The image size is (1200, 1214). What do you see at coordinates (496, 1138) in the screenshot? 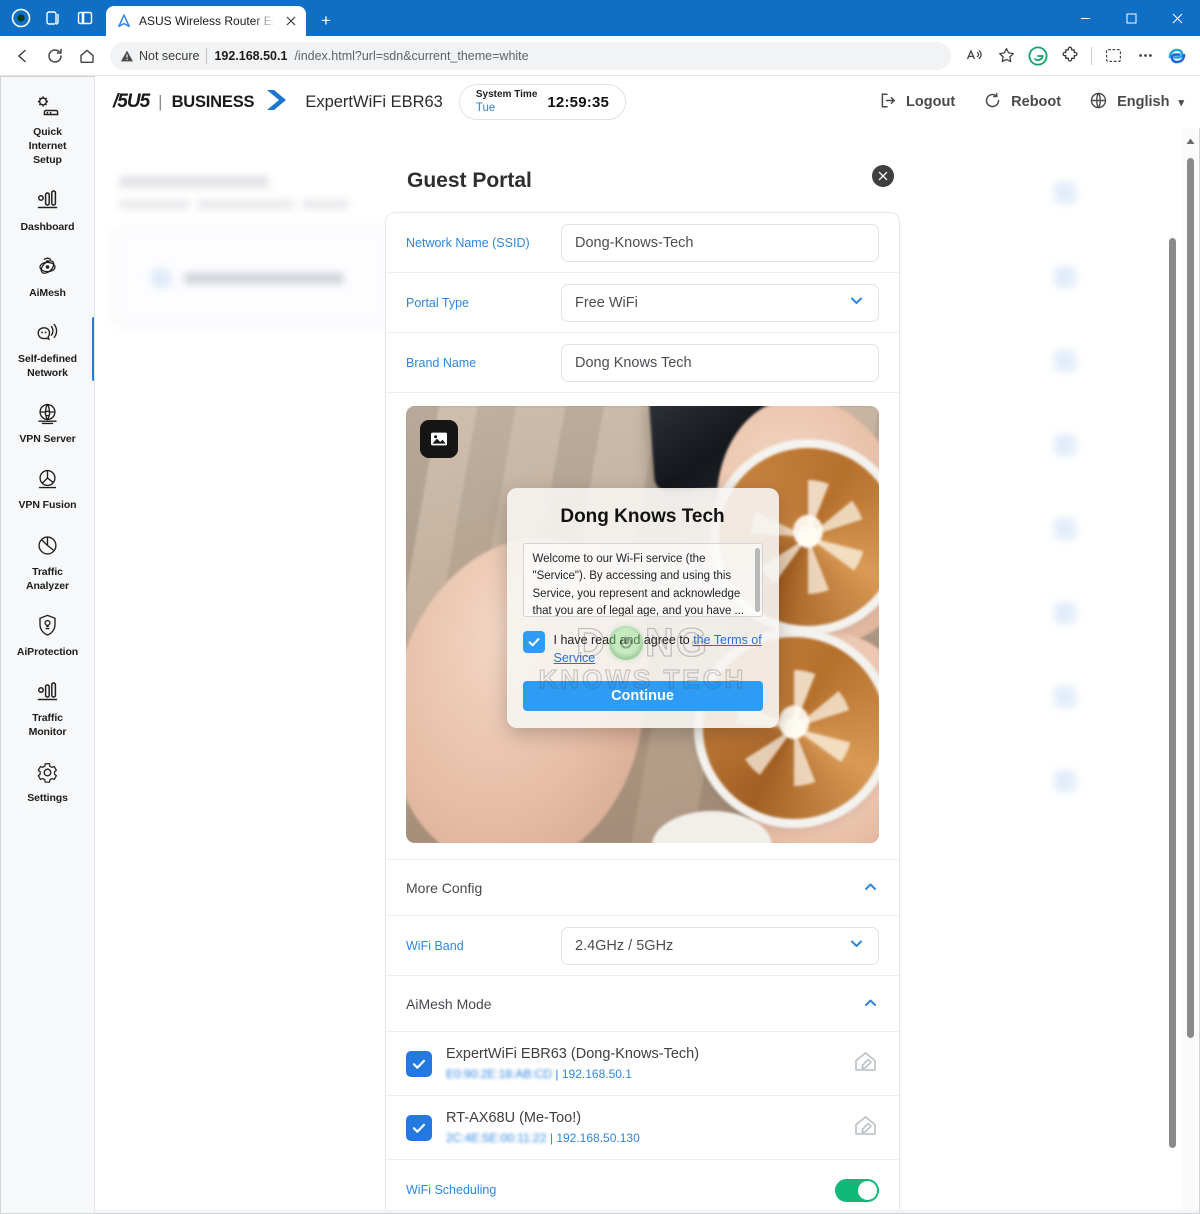
I see `node-mac: 2C:4E:5E:00:11:22` at bounding box center [496, 1138].